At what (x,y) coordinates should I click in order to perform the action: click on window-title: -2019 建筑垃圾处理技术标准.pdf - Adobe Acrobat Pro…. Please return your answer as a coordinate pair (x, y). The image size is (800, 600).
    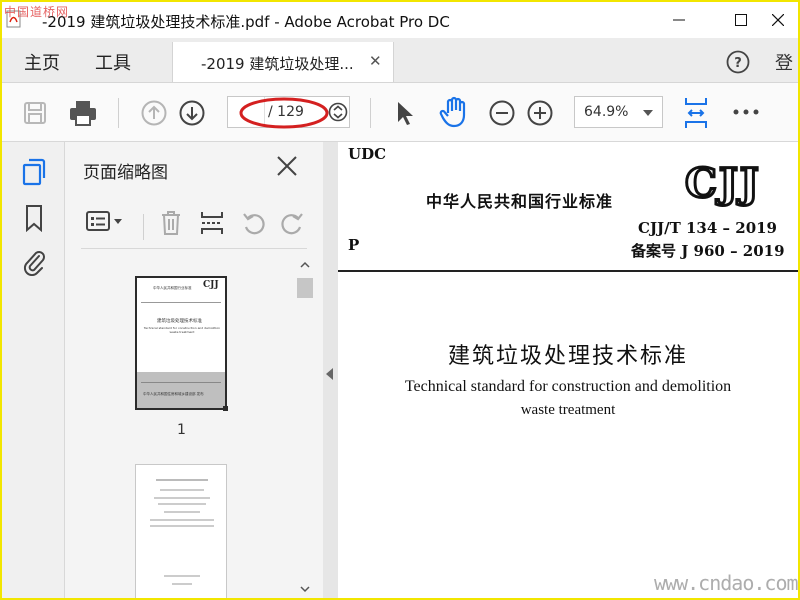
    Looking at the image, I should click on (246, 22).